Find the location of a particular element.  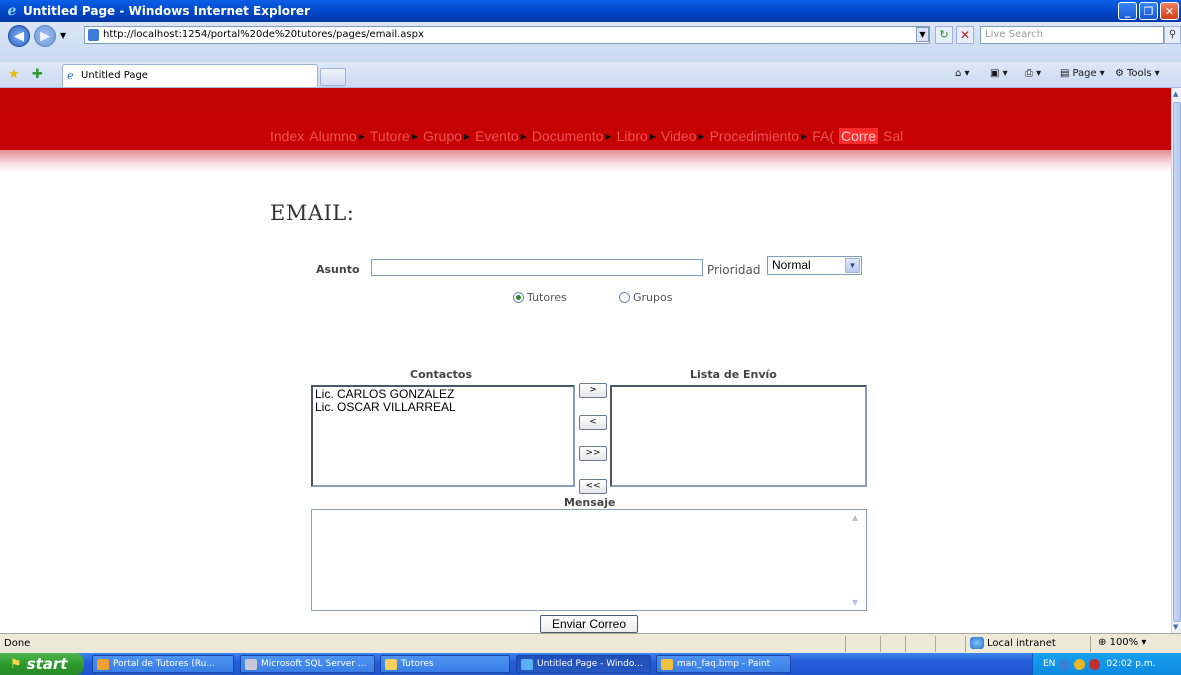

lista-envio-listbox is located at coordinates (738, 436).